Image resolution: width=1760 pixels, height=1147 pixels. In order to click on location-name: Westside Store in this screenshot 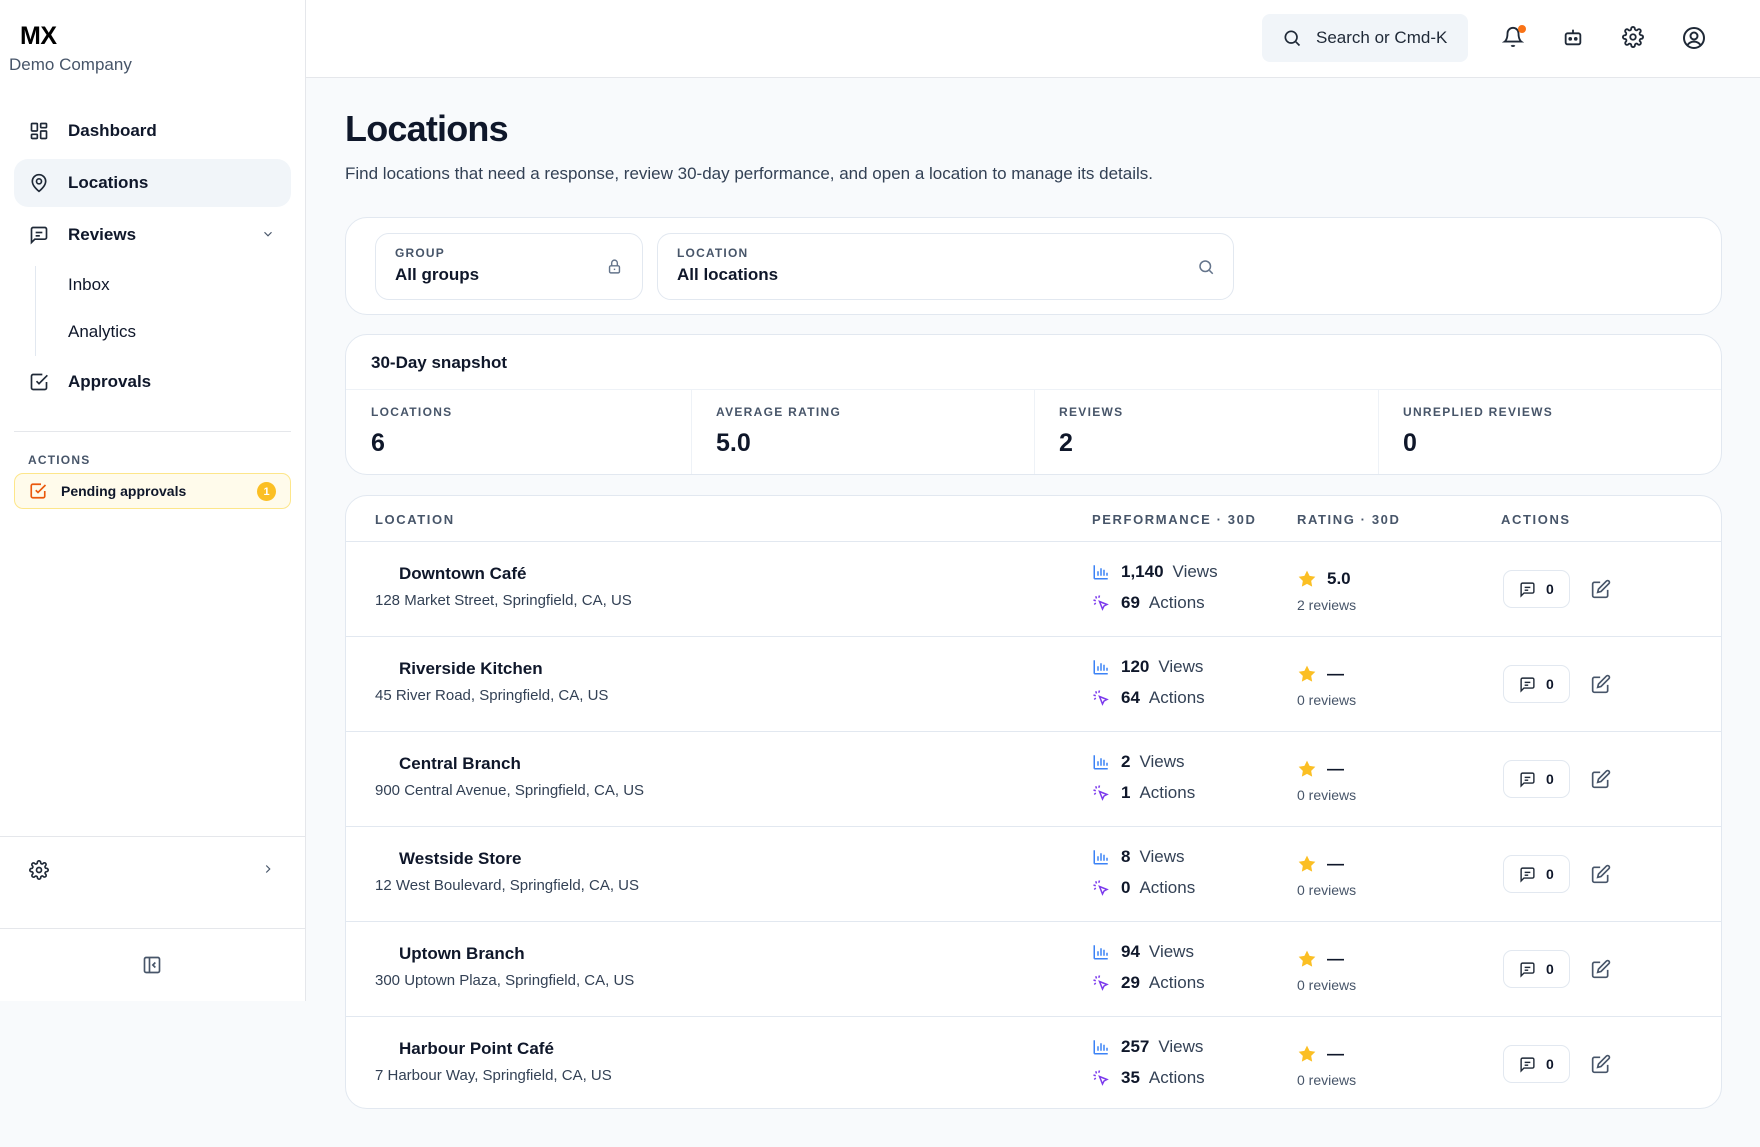, I will do `click(460, 859)`.